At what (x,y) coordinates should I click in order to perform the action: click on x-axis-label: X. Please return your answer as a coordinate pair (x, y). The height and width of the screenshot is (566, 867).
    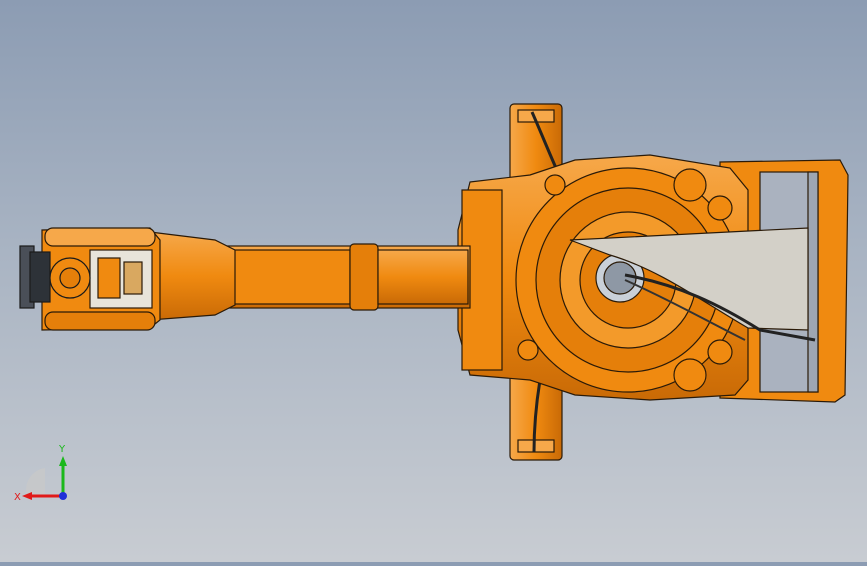
    Looking at the image, I should click on (17, 497).